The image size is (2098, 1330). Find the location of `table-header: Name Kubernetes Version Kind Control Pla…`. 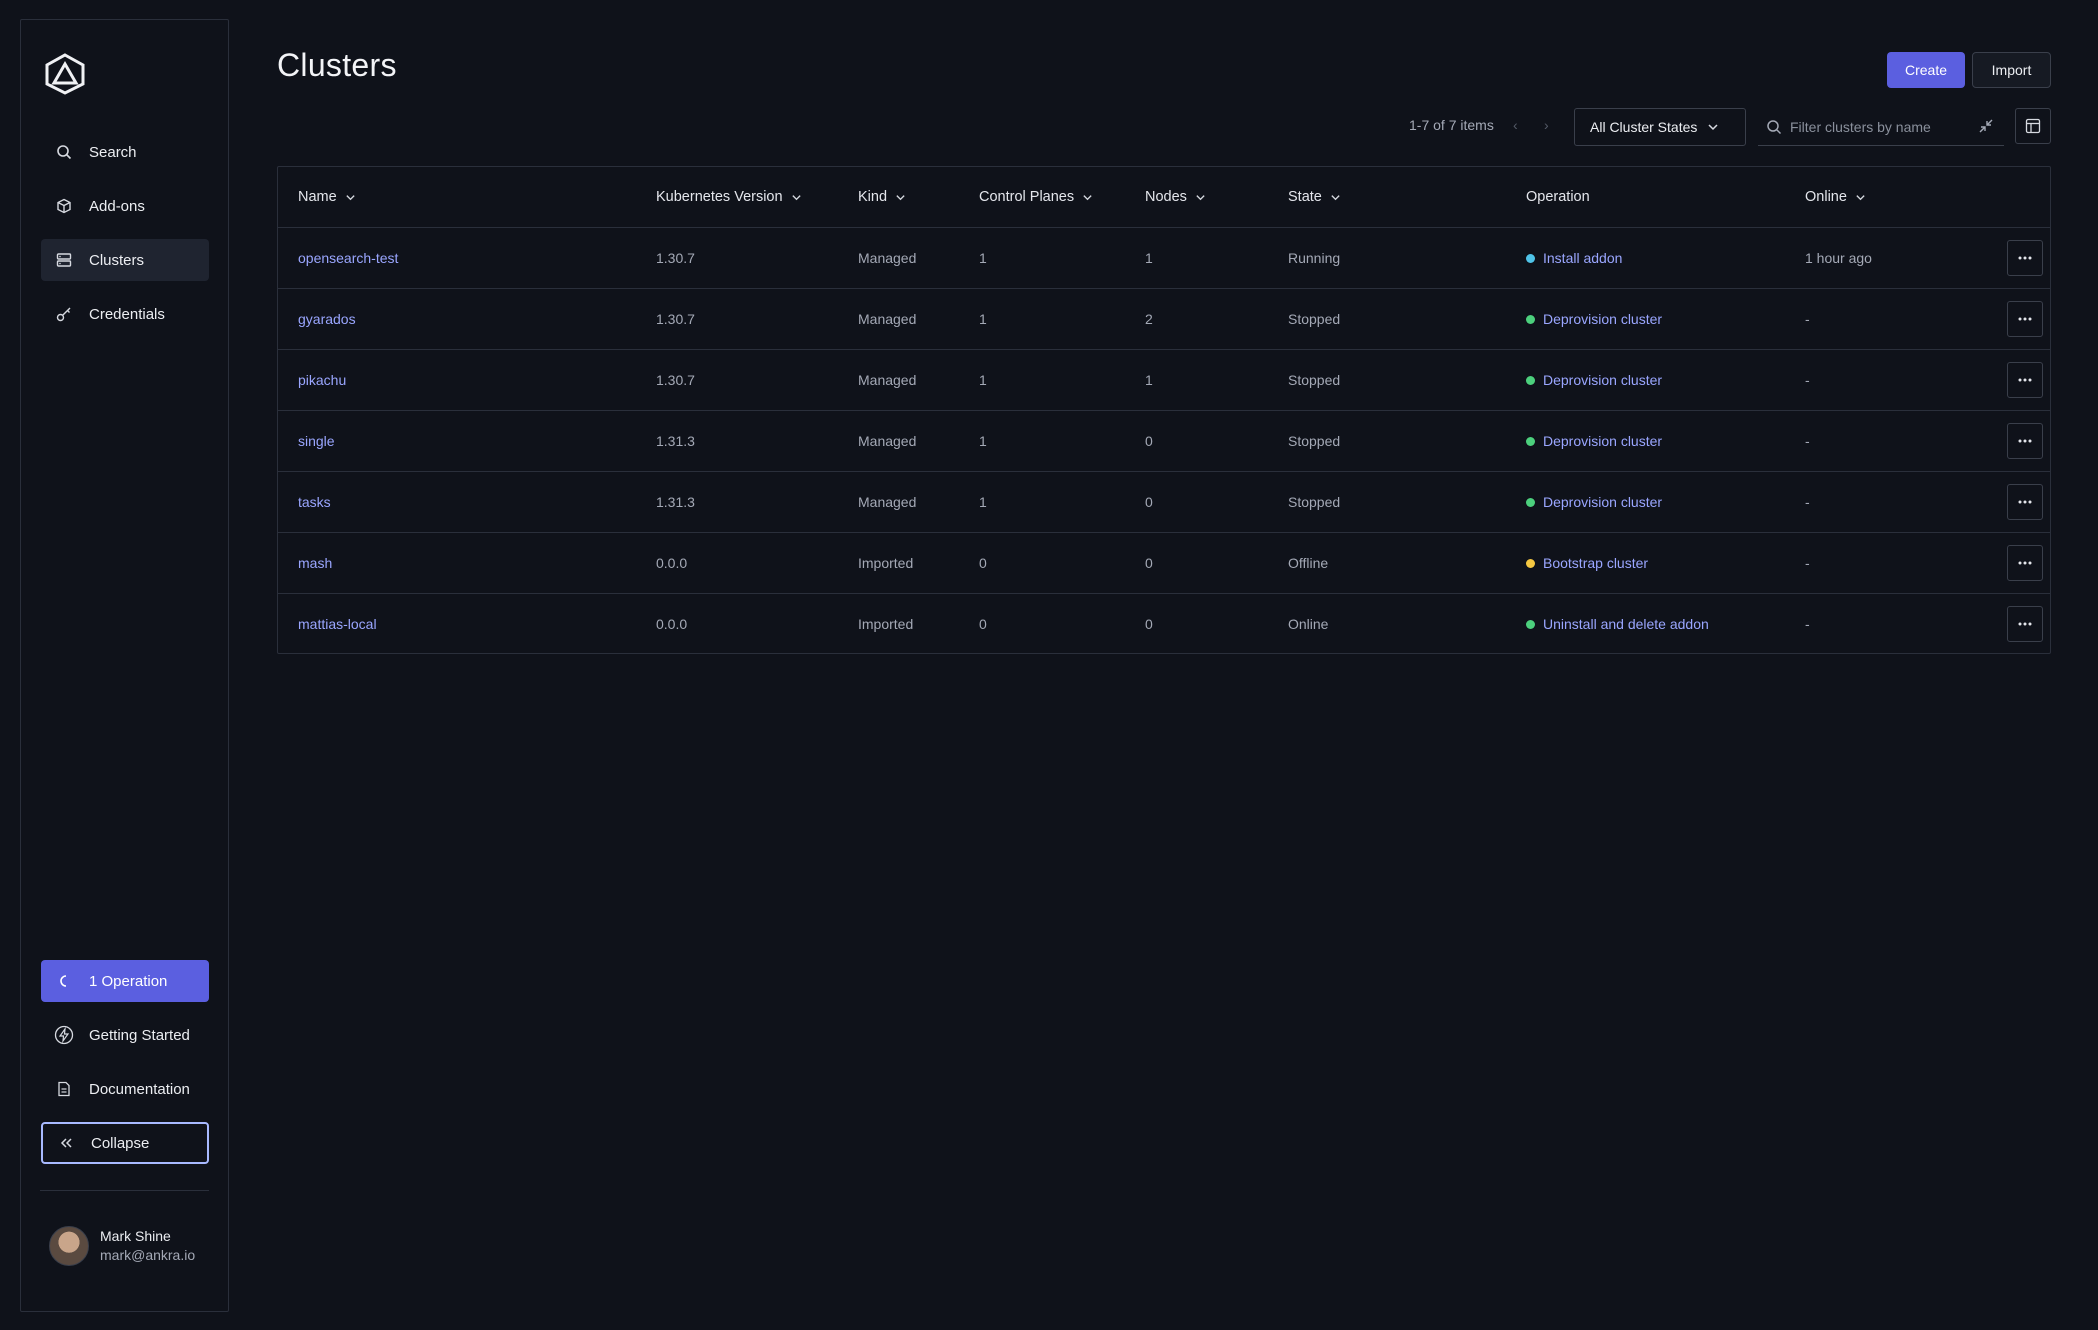

table-header: Name Kubernetes Version Kind Control Pla… is located at coordinates (1164, 197).